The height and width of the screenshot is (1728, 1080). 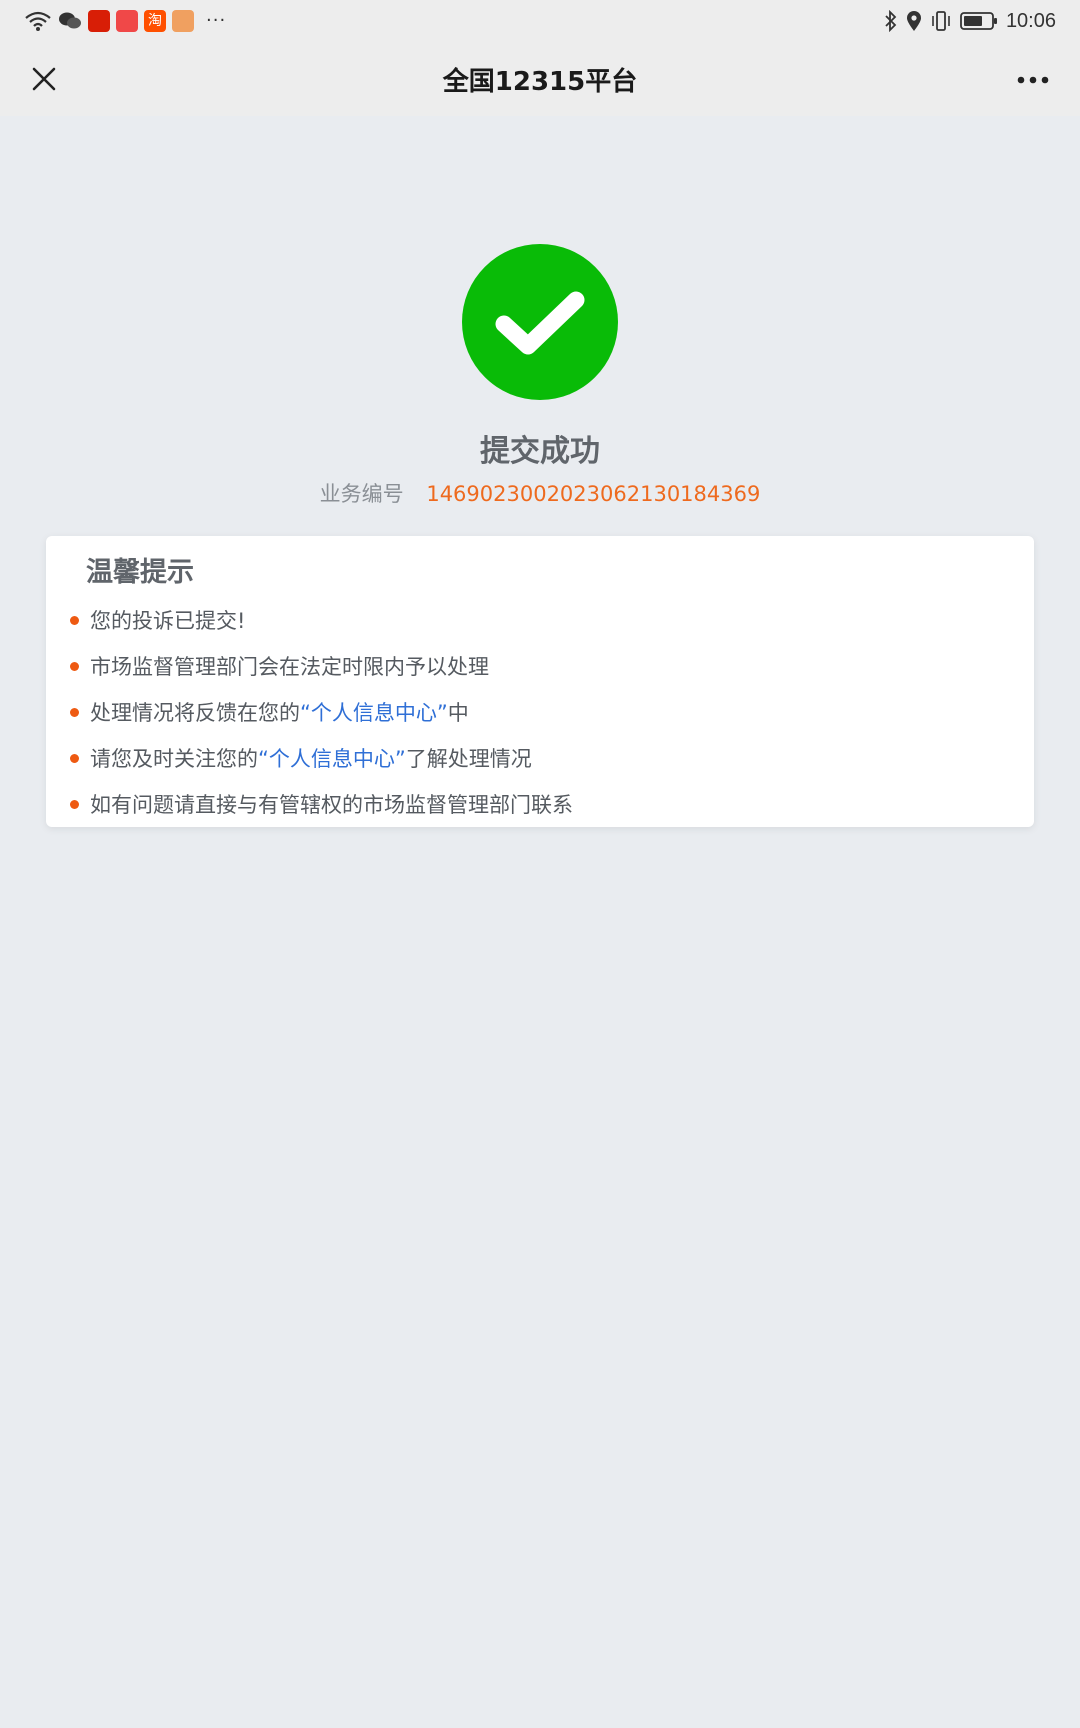 I want to click on notice-title: 温馨提示, so click(x=140, y=572).